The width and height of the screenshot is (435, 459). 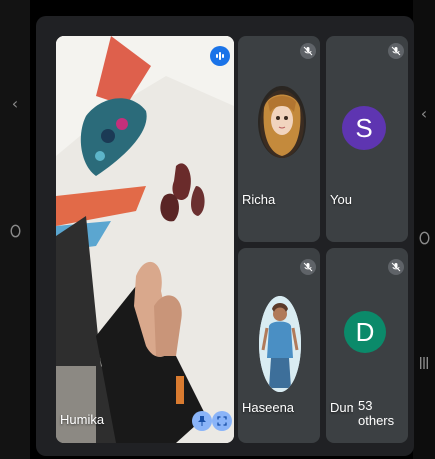 I want to click on participant-tile-you: S You, so click(x=367, y=139).